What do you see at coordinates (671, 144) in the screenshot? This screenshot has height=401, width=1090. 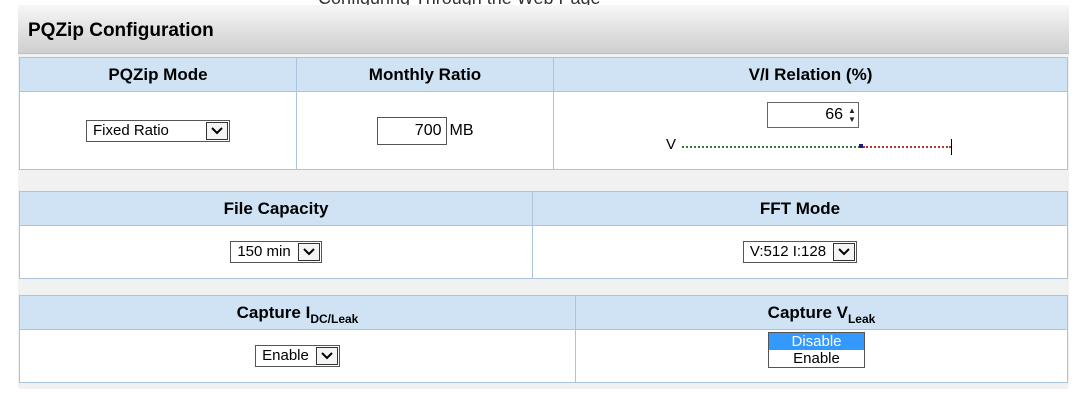 I see `slider-v-label: V` at bounding box center [671, 144].